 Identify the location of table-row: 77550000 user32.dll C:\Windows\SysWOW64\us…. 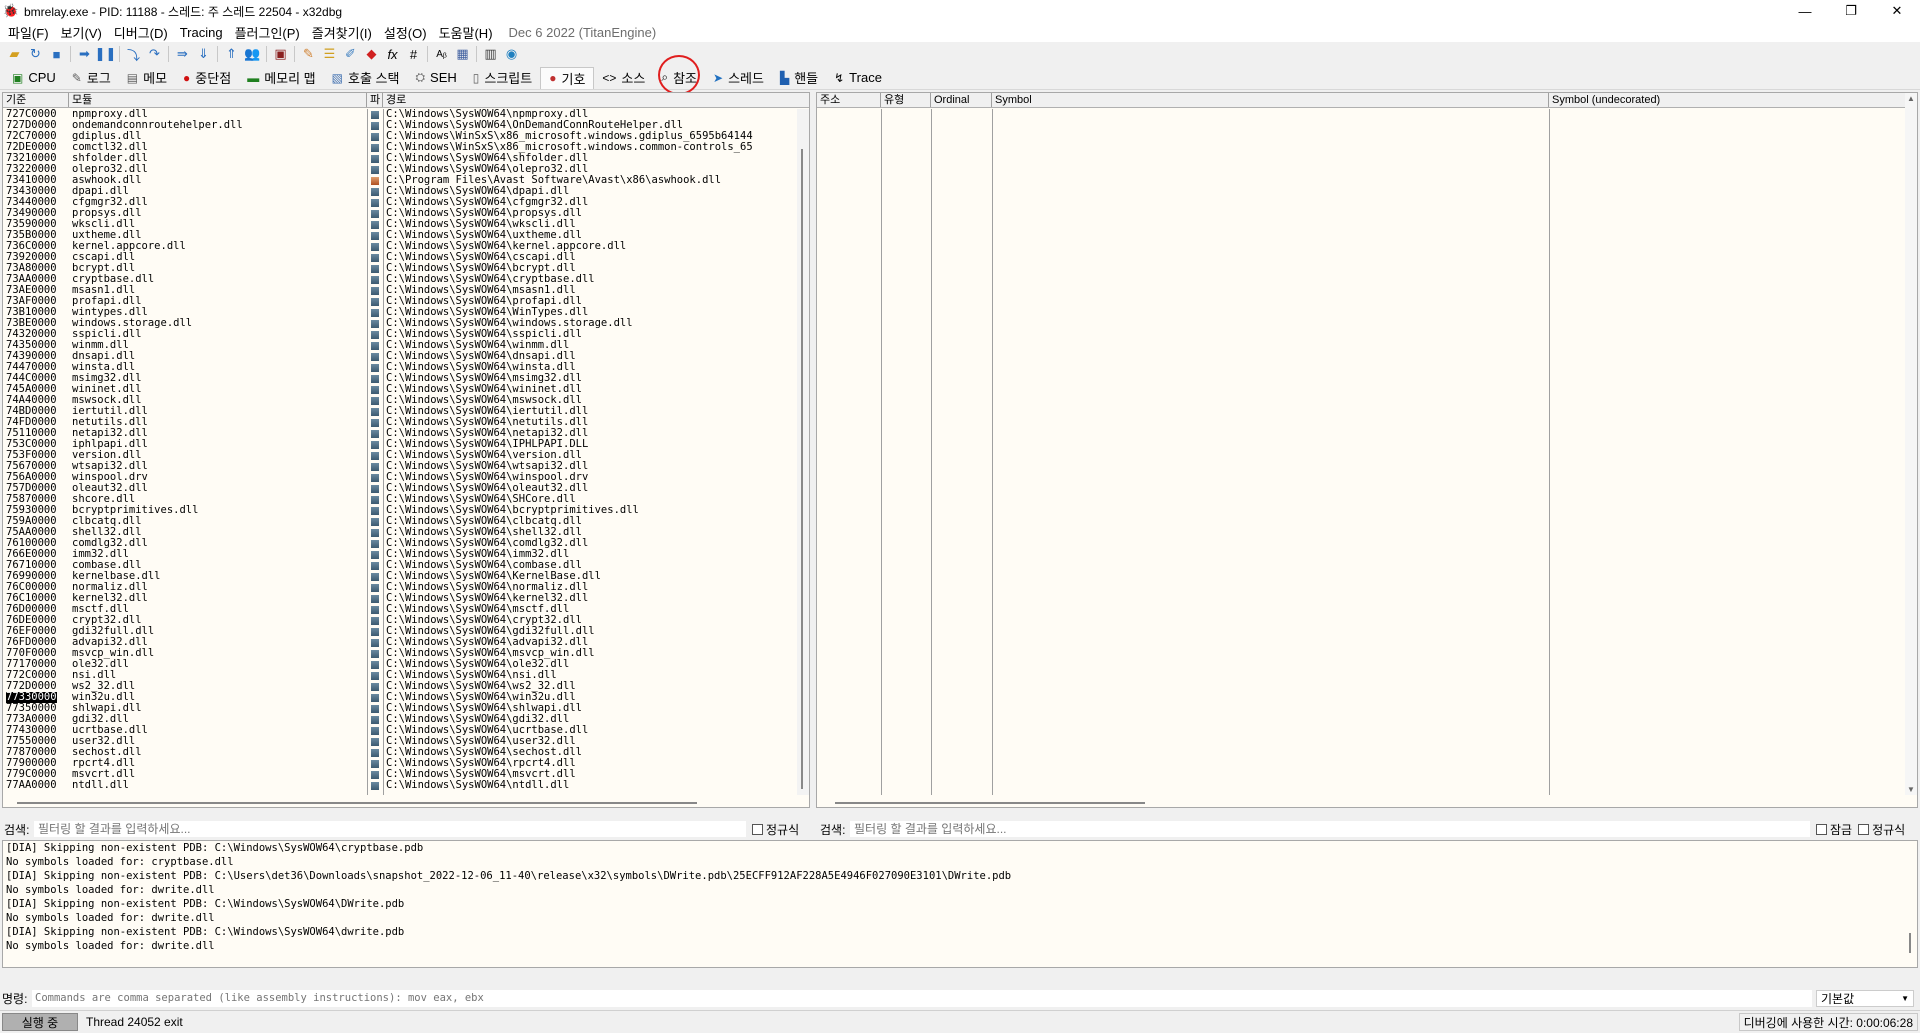
(403, 741).